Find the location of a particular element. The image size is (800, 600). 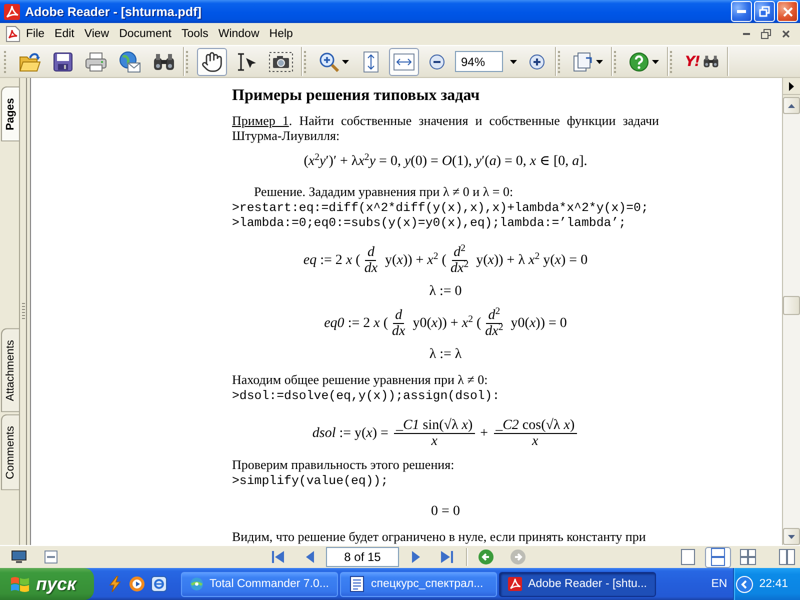

reader-app-icon is located at coordinates (515, 584).